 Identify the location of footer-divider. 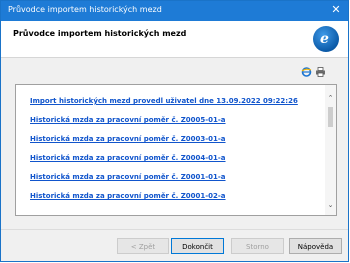
(174, 229).